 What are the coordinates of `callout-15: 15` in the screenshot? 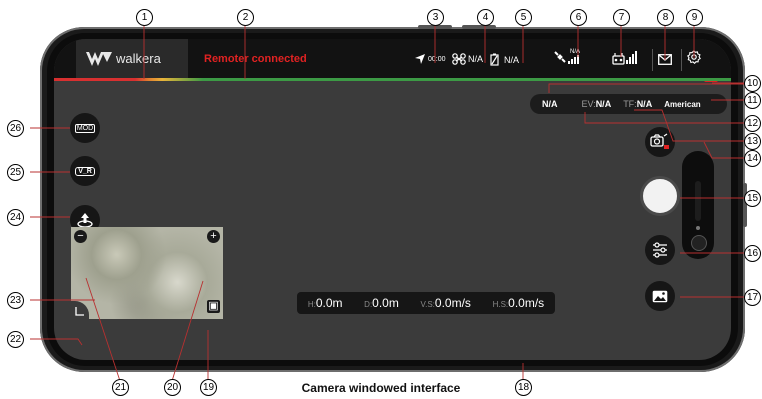 It's located at (752, 198).